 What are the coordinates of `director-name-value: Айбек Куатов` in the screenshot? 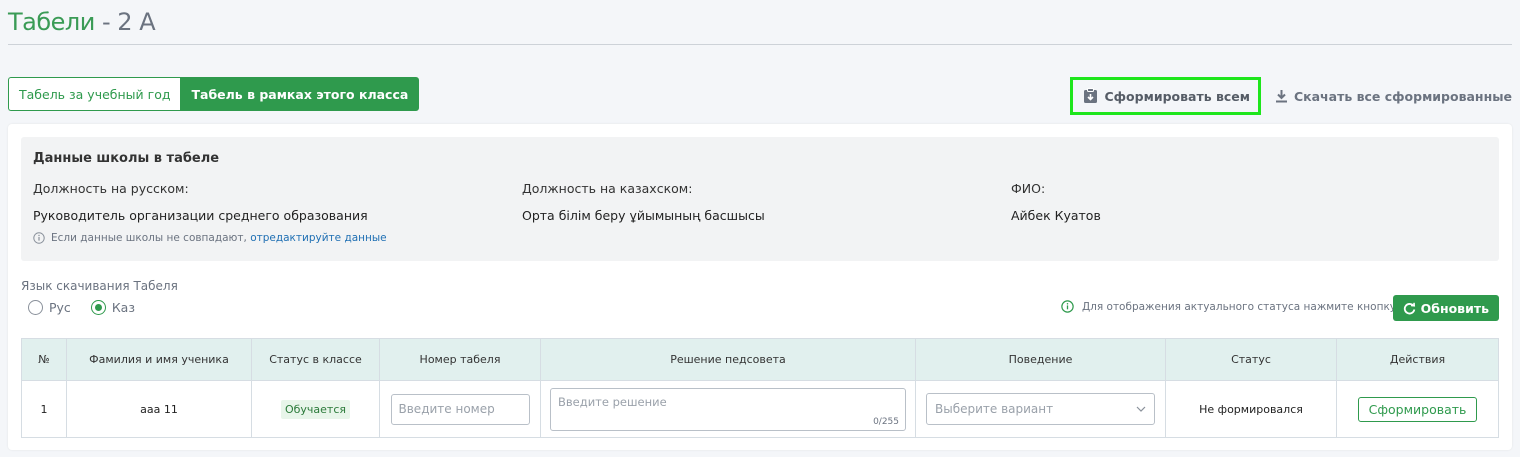 It's located at (1056, 215).